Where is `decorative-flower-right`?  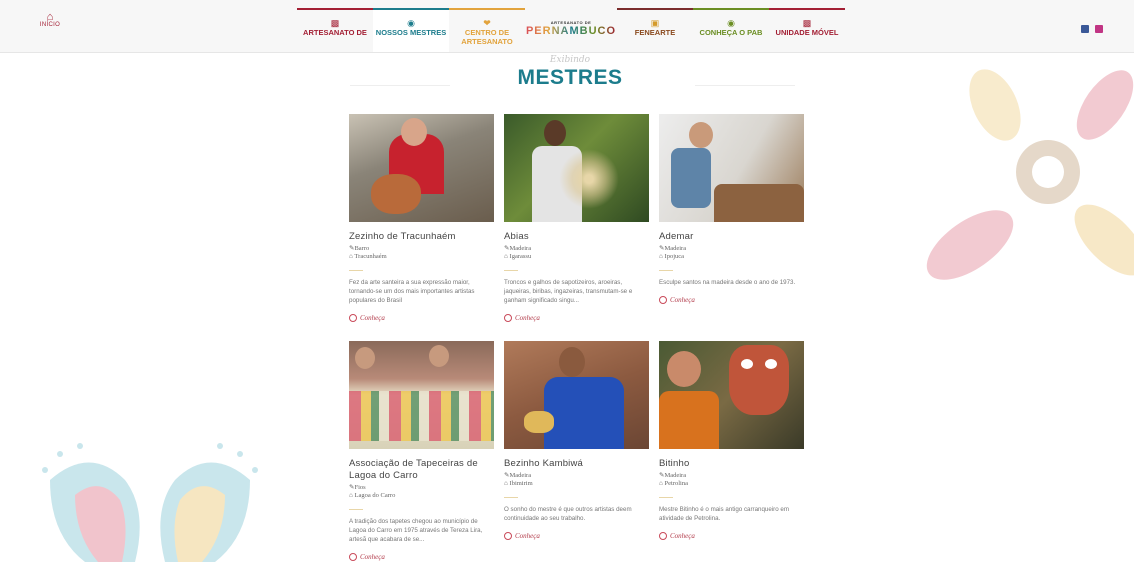
decorative-flower-right is located at coordinates (1030, 174).